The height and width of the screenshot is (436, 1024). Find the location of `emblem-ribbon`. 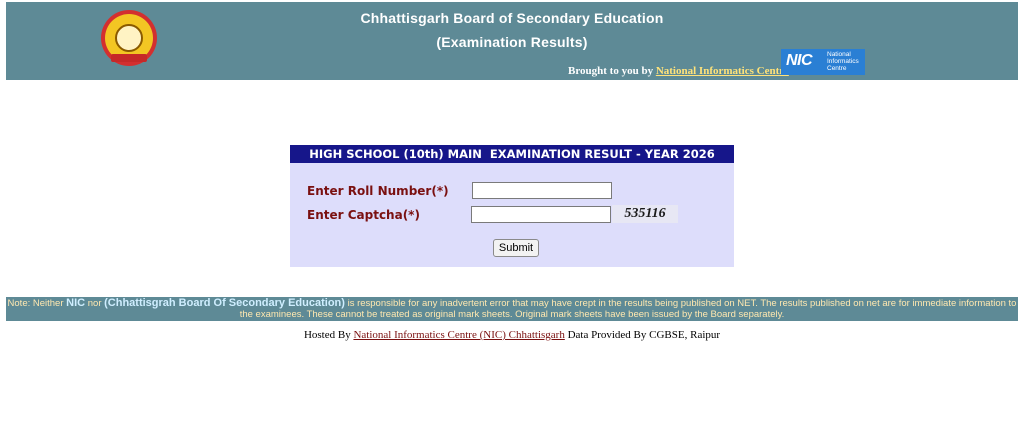

emblem-ribbon is located at coordinates (129, 58).